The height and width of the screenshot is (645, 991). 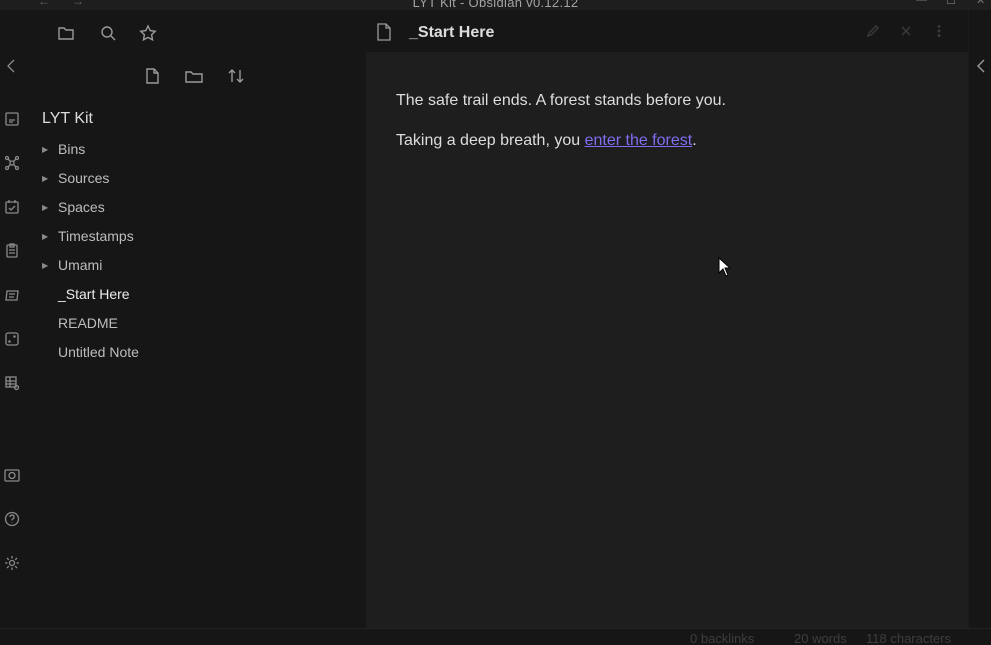 I want to click on note-title: _Start Here, so click(x=451, y=33).